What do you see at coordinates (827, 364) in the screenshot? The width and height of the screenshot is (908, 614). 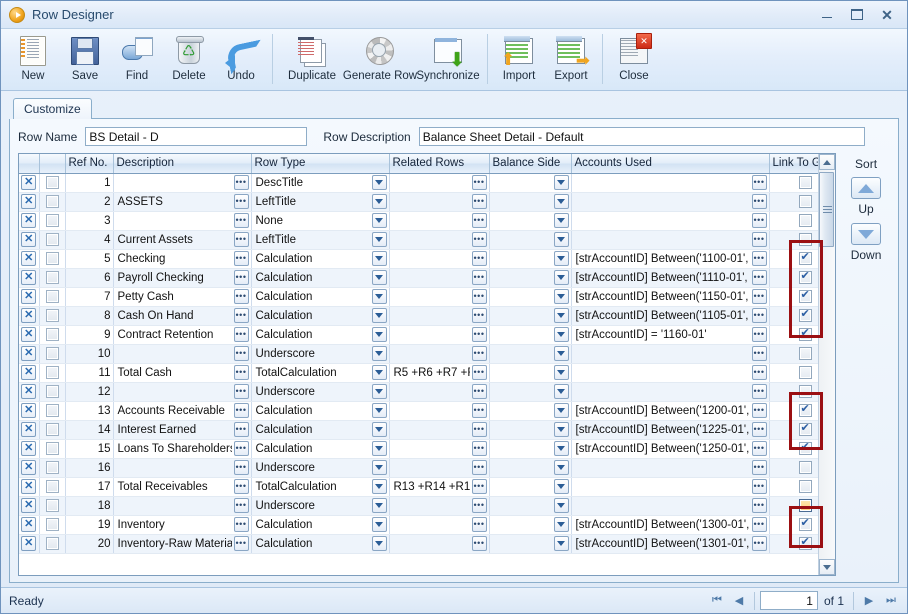 I see `grid-vertical-scrollbar` at bounding box center [827, 364].